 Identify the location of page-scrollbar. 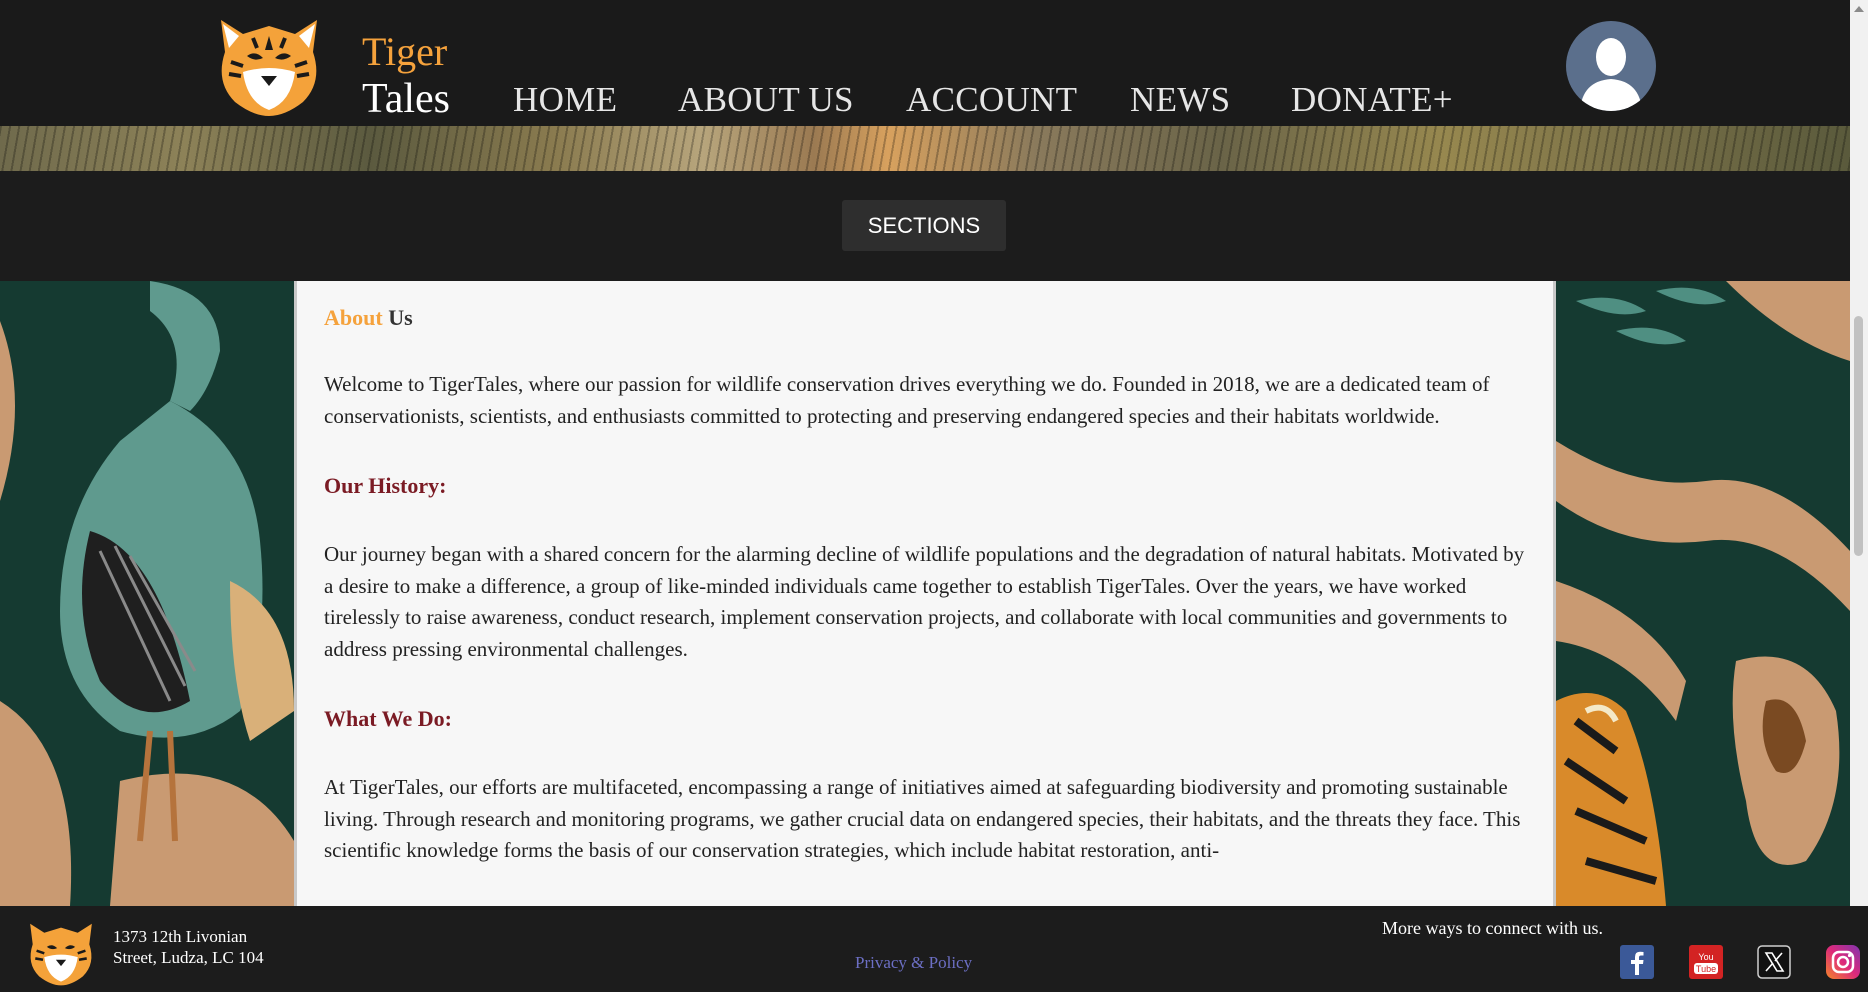
(1859, 453).